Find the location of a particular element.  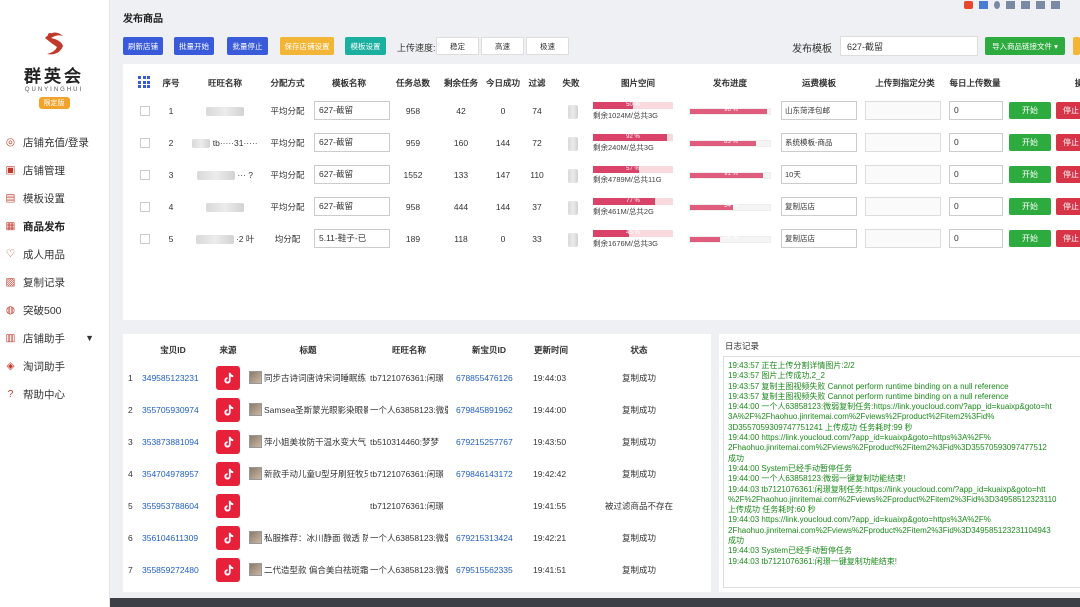

new-item-id-link is located at coordinates (489, 506).